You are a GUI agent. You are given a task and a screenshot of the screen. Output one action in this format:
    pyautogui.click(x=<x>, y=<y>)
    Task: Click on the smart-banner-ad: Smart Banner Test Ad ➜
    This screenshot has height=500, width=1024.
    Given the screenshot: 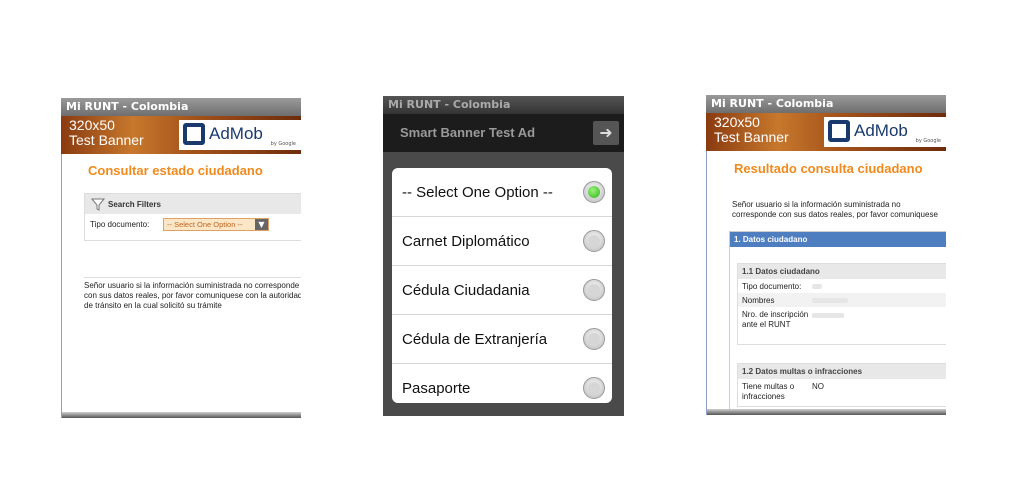 What is the action you would take?
    pyautogui.click(x=503, y=133)
    